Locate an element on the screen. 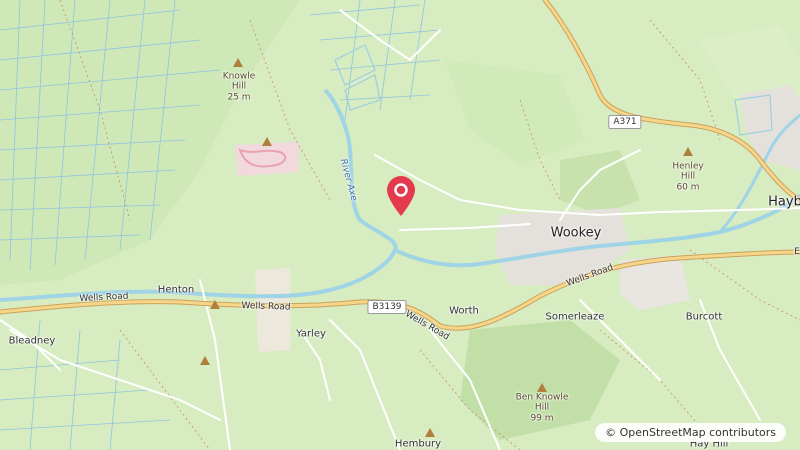 The width and height of the screenshot is (800, 450). place-label-yarley: Yarley is located at coordinates (311, 334).